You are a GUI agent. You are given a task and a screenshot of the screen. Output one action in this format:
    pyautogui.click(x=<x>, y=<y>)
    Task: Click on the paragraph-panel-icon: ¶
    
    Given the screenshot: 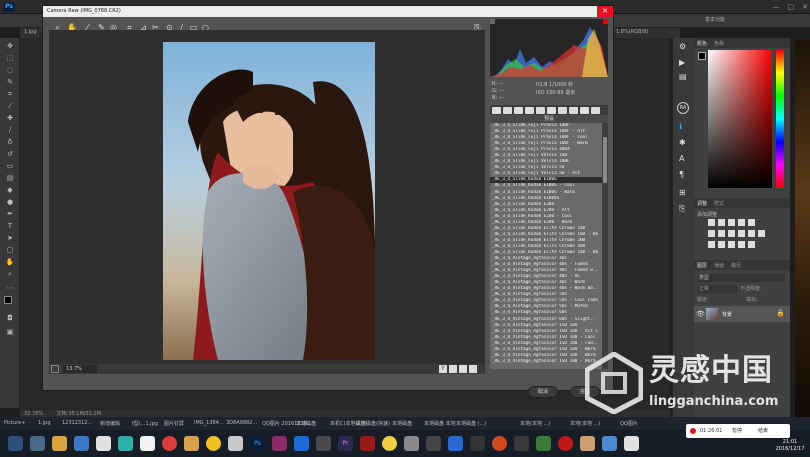 What is the action you would take?
    pyautogui.click(x=681, y=174)
    